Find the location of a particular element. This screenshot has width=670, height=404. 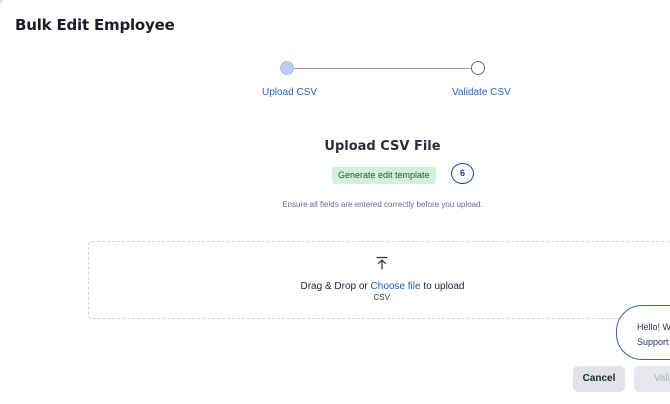

step-validate-dot is located at coordinates (478, 68).